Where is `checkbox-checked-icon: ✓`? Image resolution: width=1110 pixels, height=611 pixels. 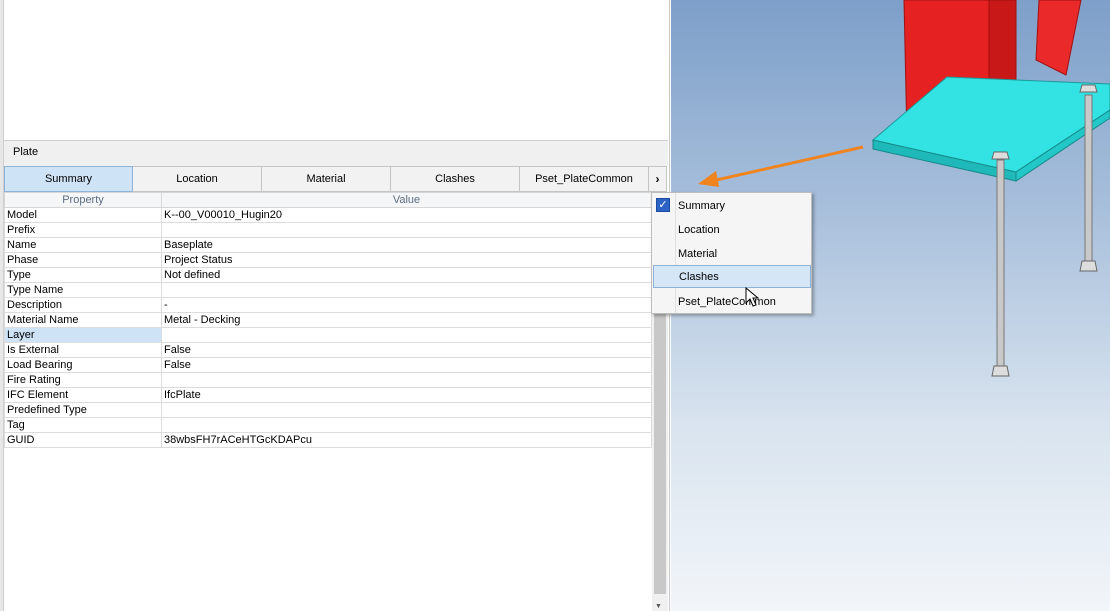
checkbox-checked-icon: ✓ is located at coordinates (663, 205).